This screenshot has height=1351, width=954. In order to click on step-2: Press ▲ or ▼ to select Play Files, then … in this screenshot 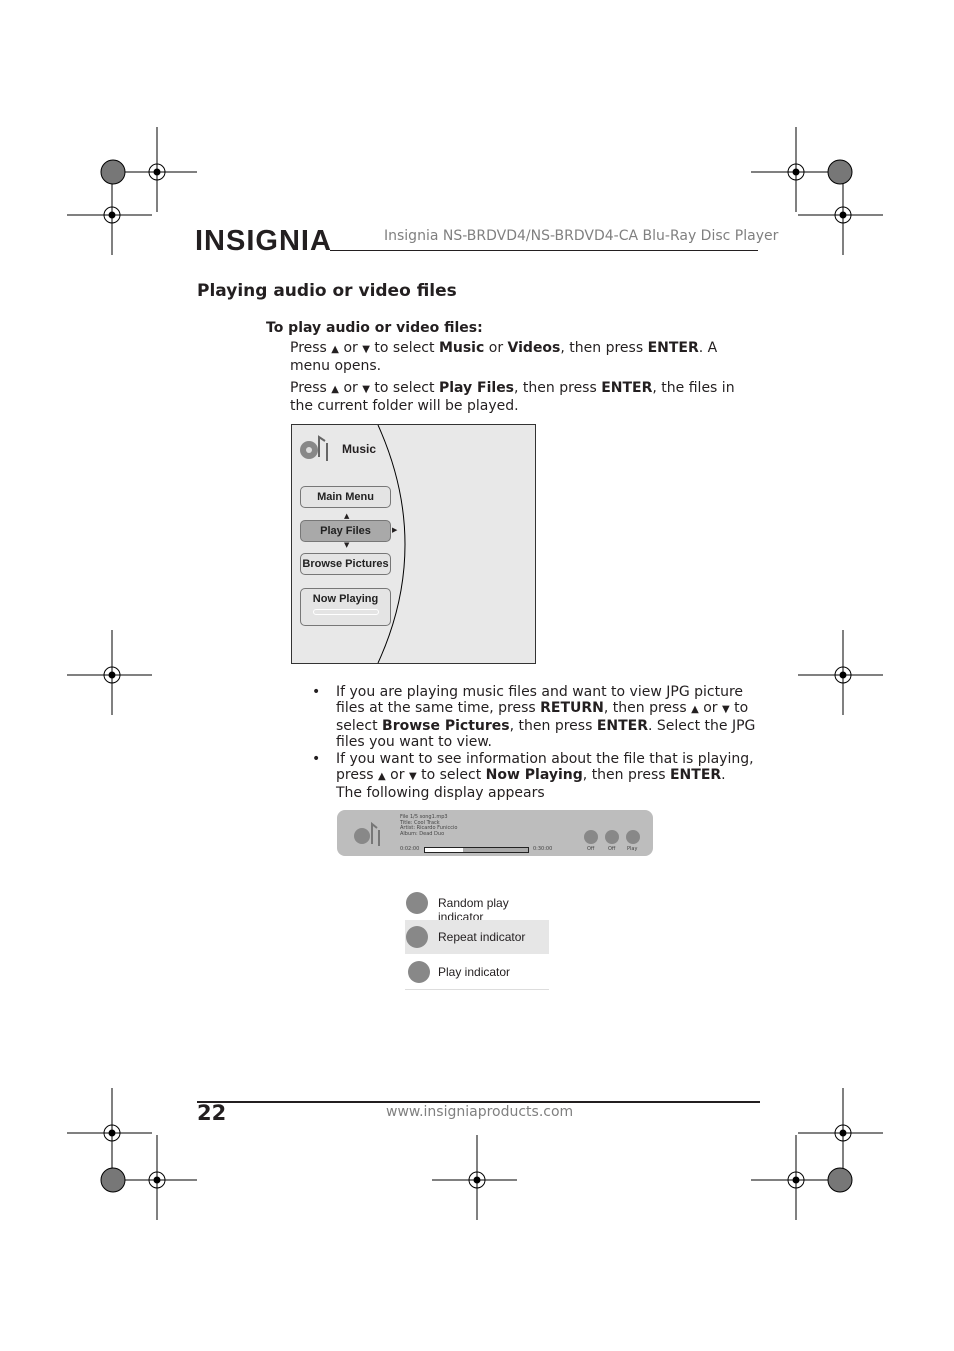, I will do `click(520, 397)`.